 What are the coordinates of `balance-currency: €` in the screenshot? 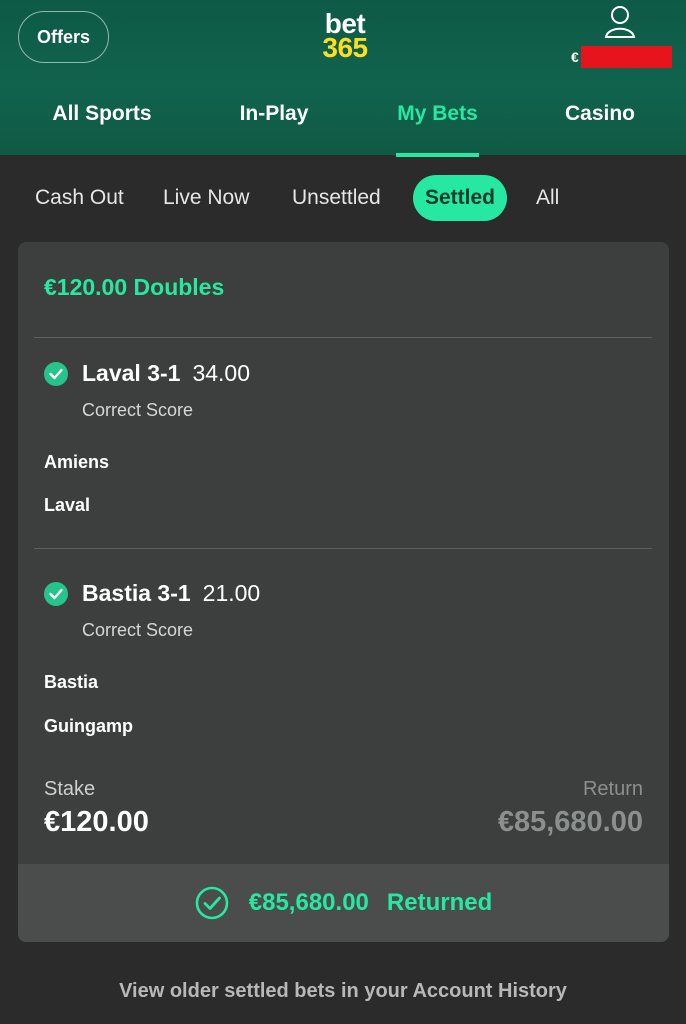 It's located at (575, 57).